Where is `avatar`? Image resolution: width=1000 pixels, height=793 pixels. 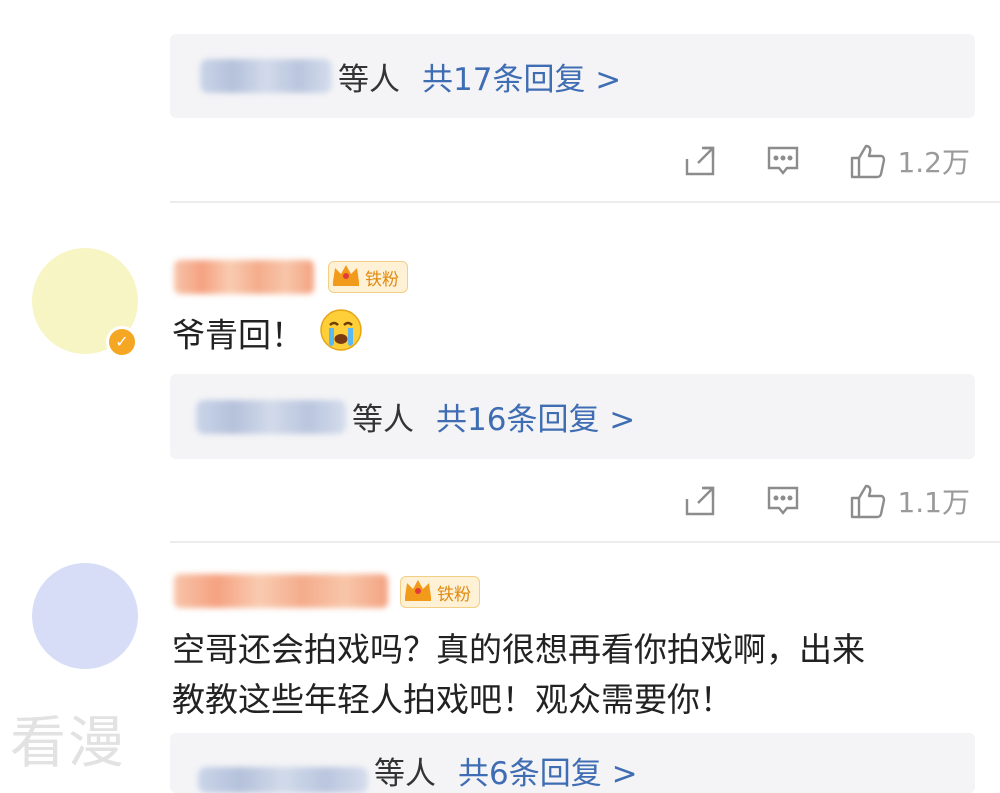 avatar is located at coordinates (85, 616).